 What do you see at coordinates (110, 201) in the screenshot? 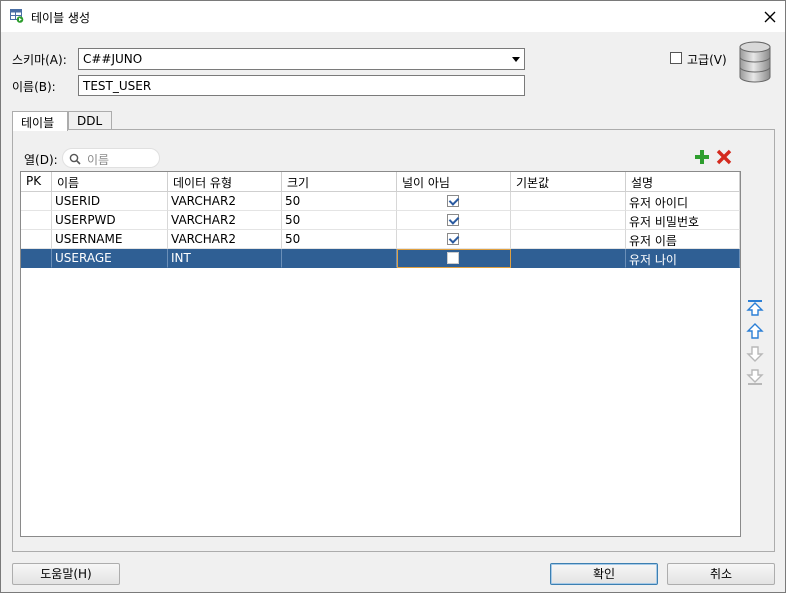
I see `cell-name: USERID` at bounding box center [110, 201].